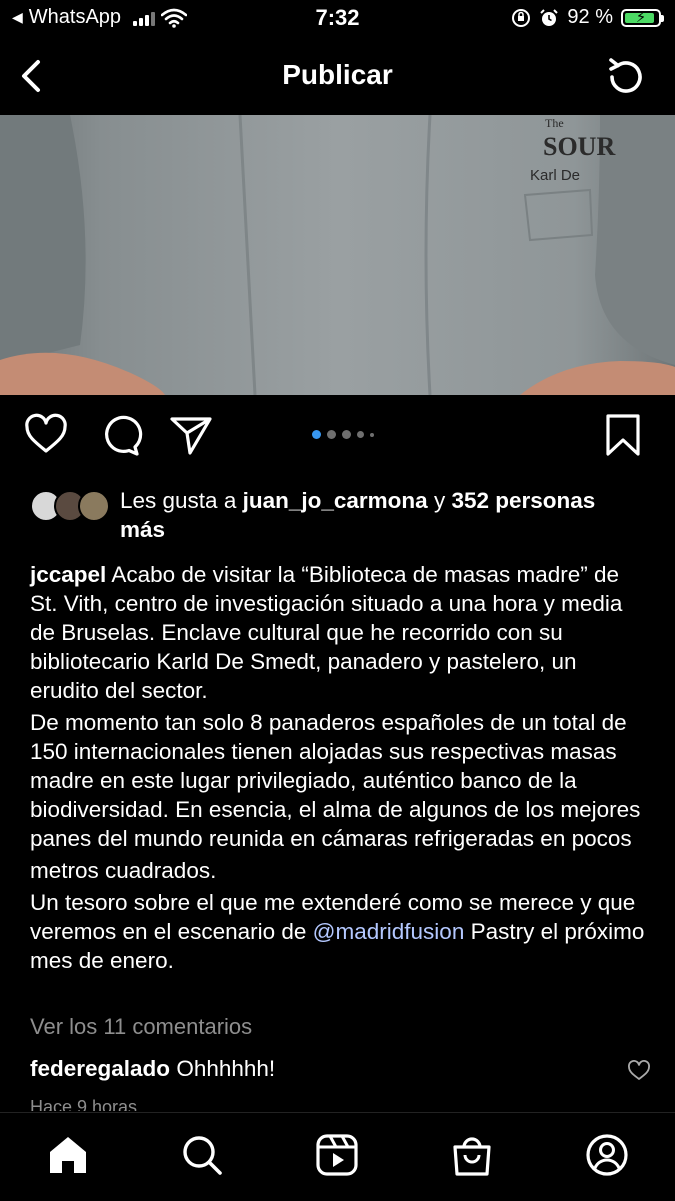 Image resolution: width=675 pixels, height=1201 pixels. What do you see at coordinates (68, 1155) in the screenshot?
I see `home-icon` at bounding box center [68, 1155].